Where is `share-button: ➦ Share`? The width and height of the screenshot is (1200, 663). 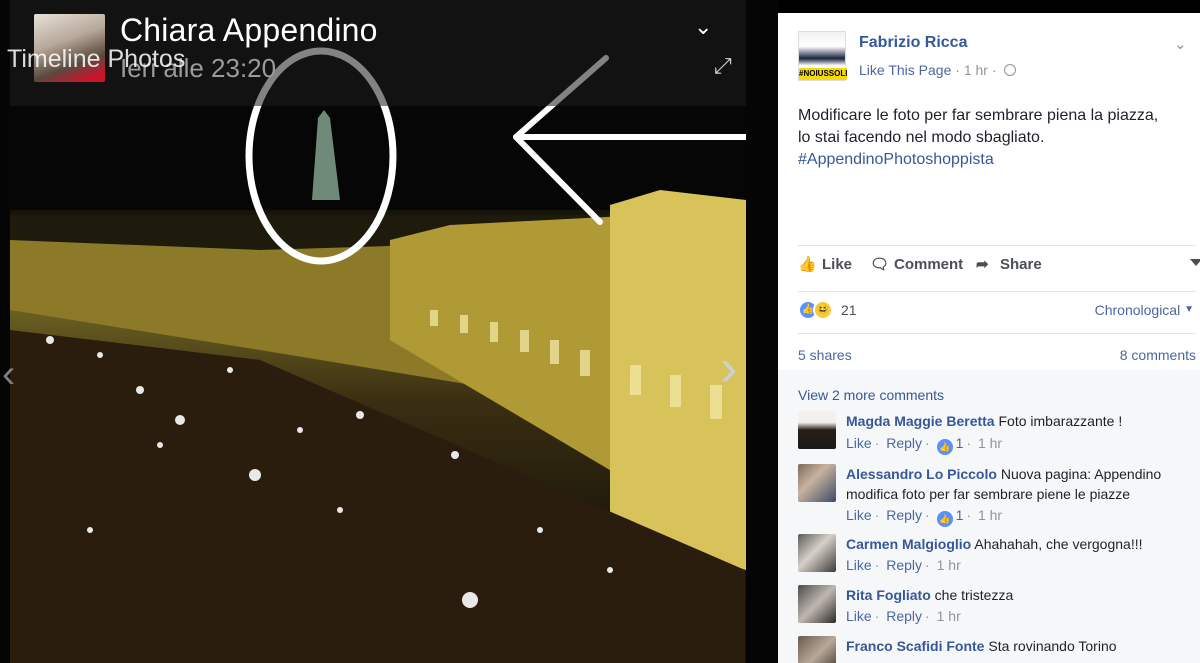
share-button: ➦ Share is located at coordinates (1009, 264).